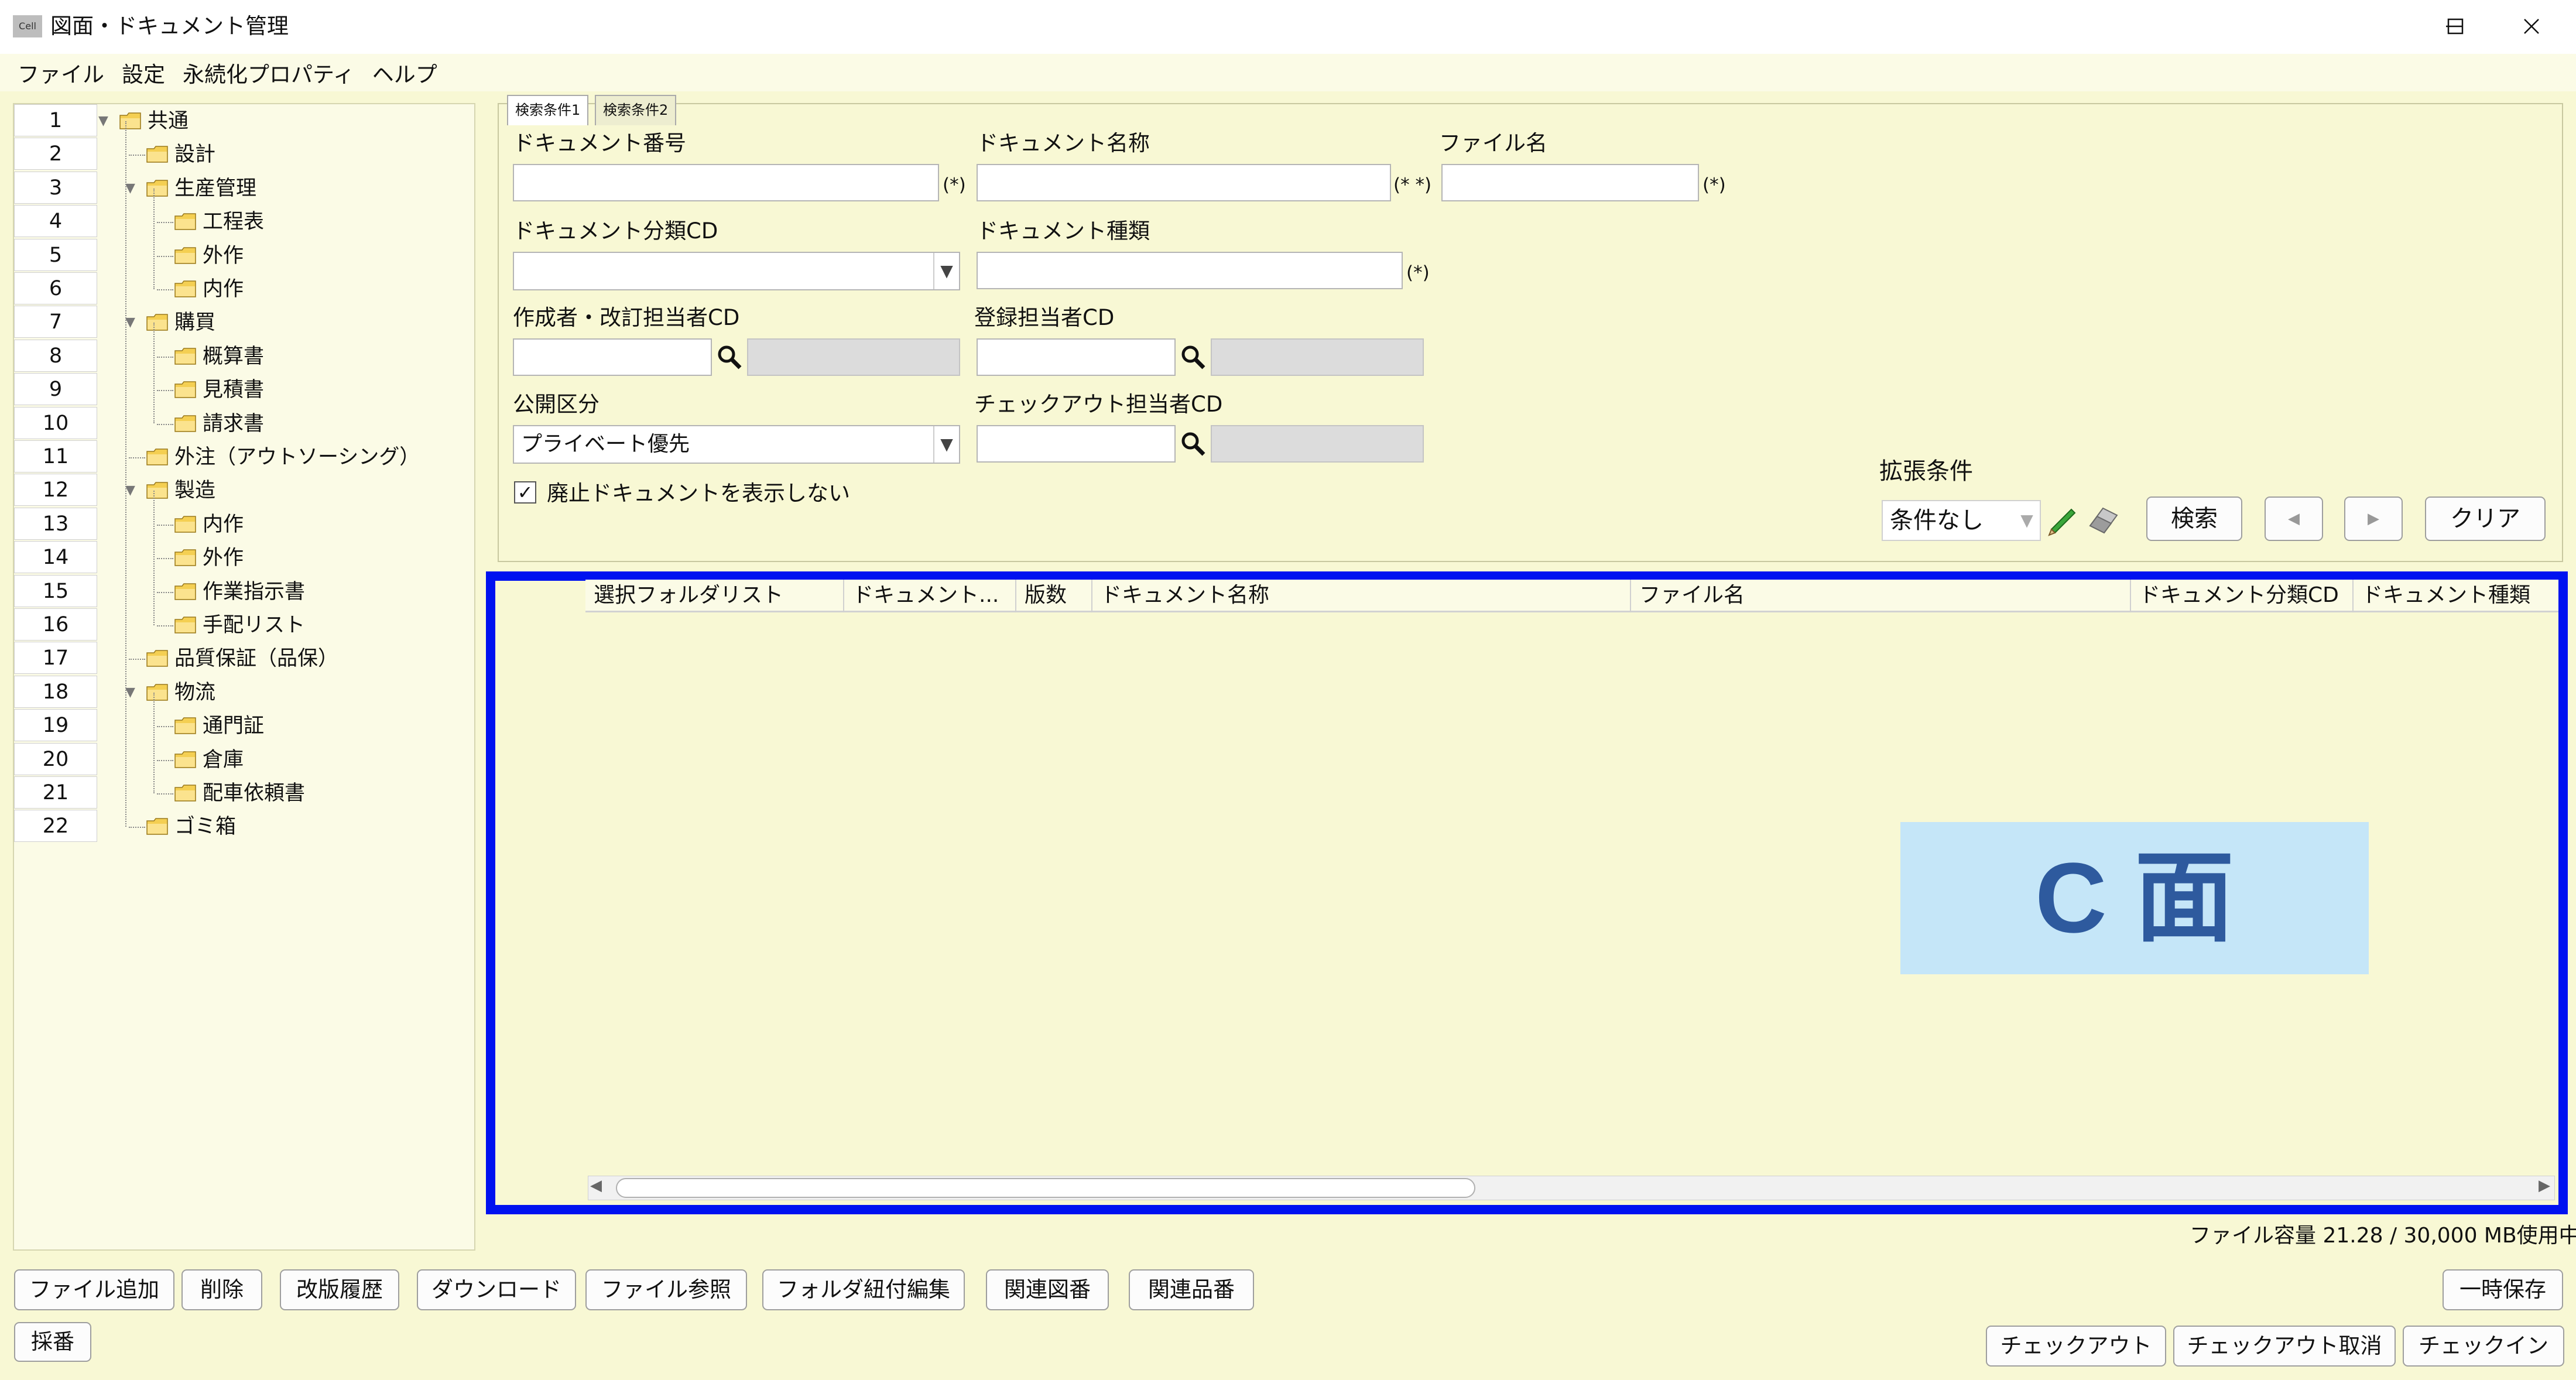  I want to click on author-code-input, so click(612, 357).